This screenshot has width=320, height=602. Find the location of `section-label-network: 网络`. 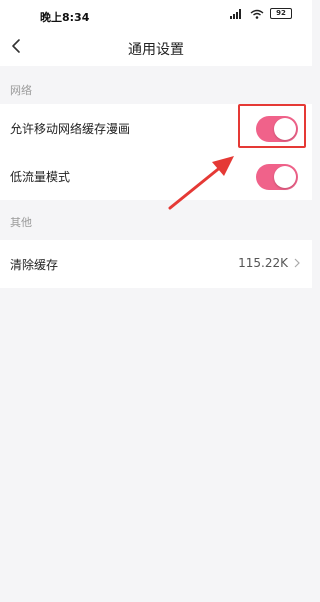

section-label-network: 网络 is located at coordinates (21, 90).